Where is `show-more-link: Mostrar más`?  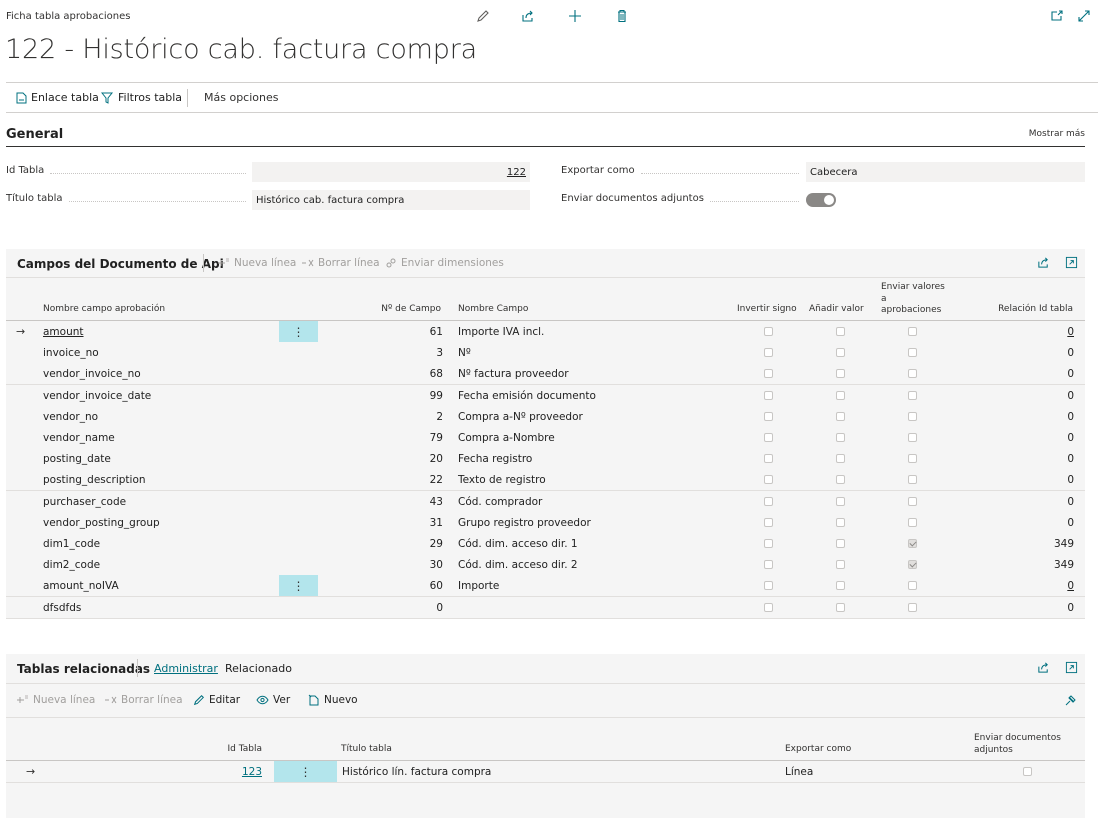
show-more-link: Mostrar más is located at coordinates (1057, 134).